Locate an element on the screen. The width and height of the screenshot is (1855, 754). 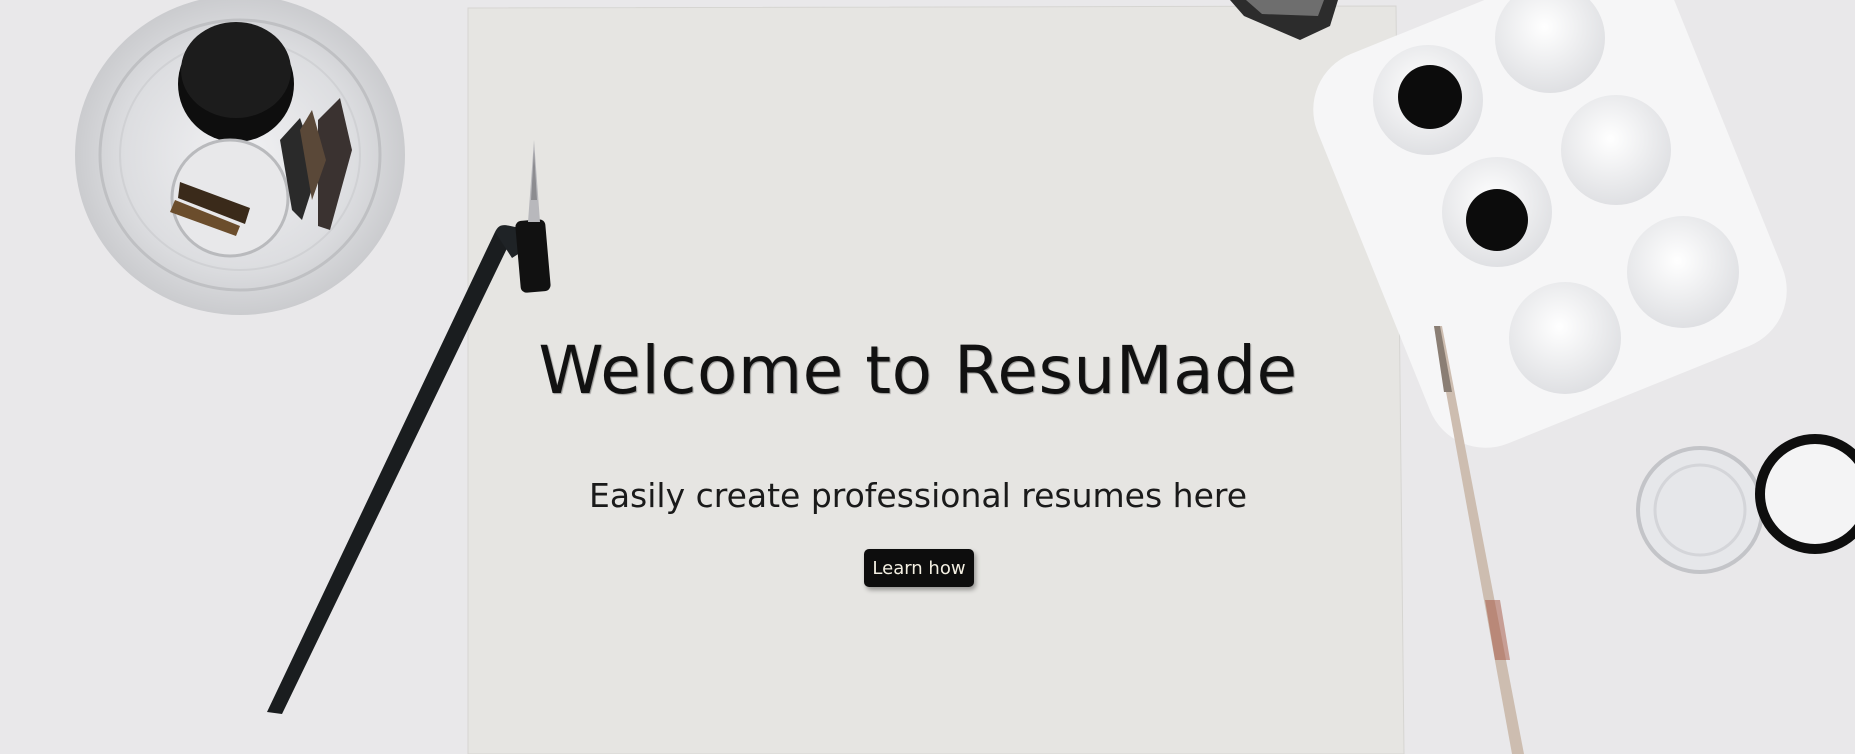
hero-title: Welcome to ResuMade is located at coordinates (918, 370).